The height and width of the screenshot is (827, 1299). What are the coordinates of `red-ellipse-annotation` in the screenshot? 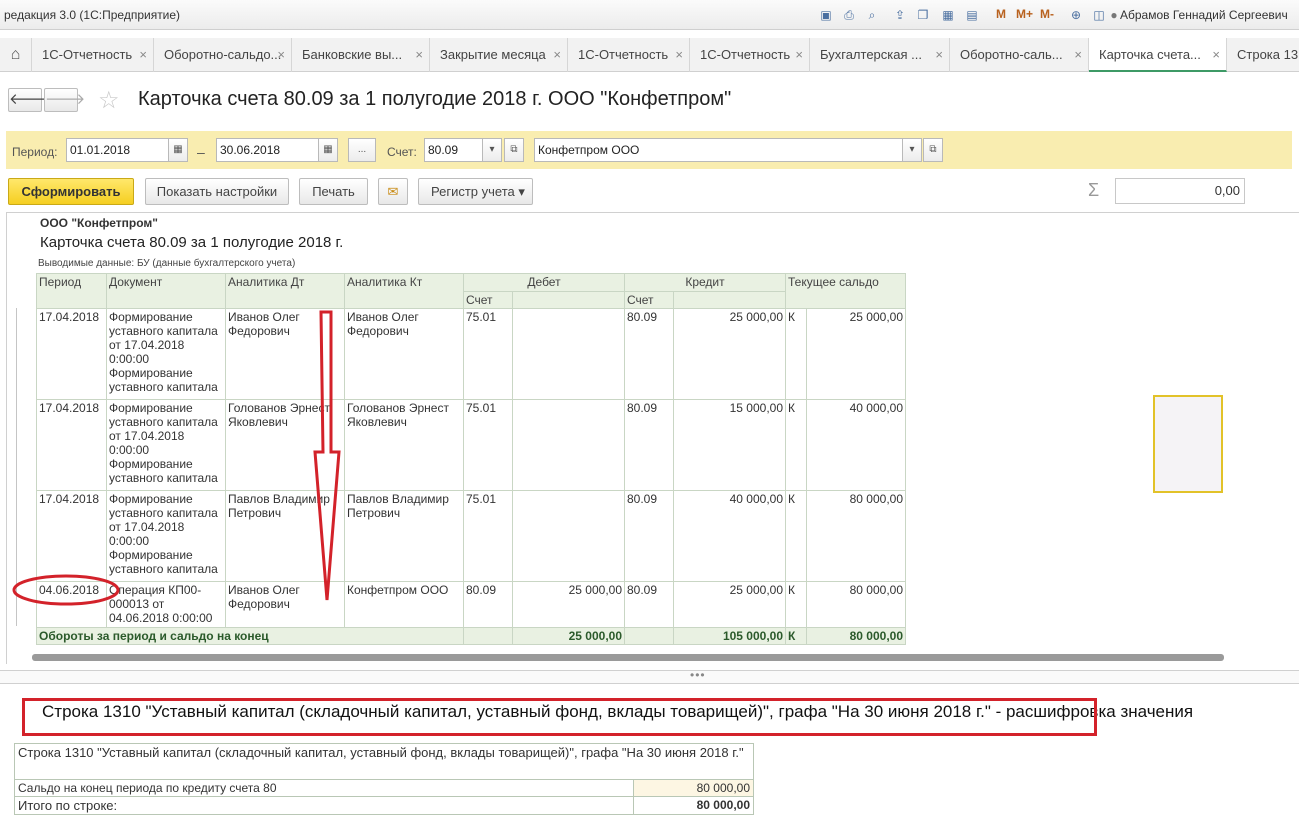 It's located at (66, 590).